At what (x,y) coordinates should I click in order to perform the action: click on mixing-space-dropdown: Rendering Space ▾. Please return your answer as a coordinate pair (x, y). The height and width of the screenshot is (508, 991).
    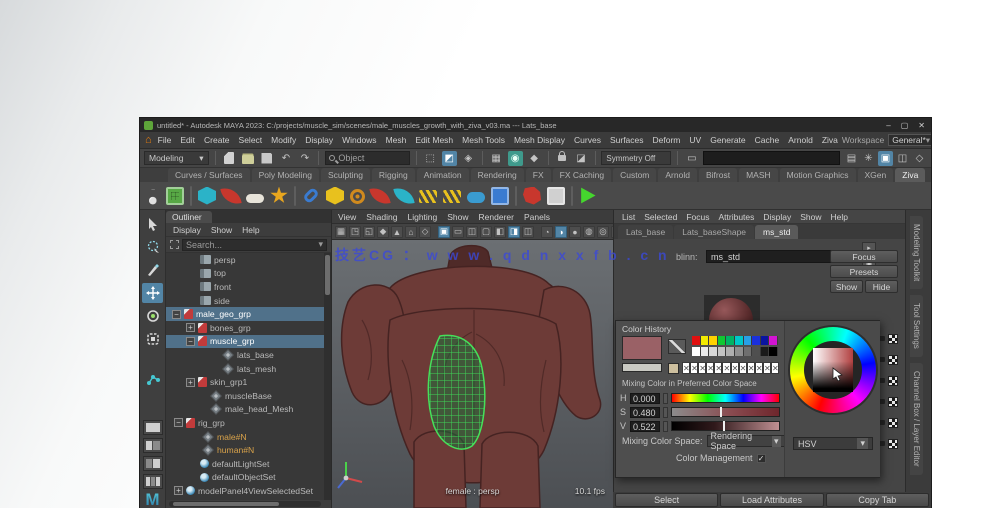
    Looking at the image, I should click on (745, 441).